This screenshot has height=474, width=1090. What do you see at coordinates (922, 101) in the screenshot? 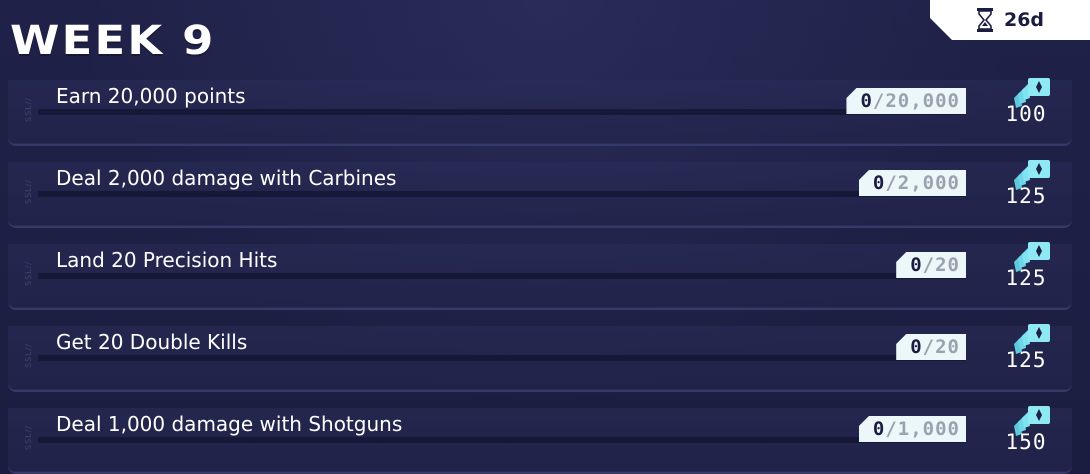
I see `progress-goal: 20,000` at bounding box center [922, 101].